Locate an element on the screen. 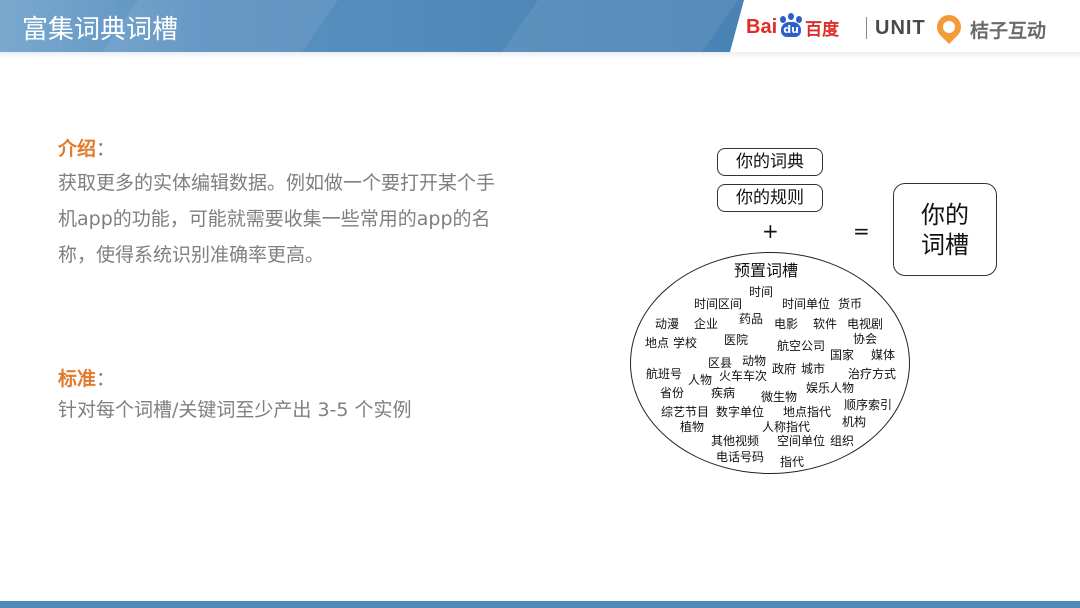 The image size is (1080, 608). header-bar: 富集词典词槽 Bai du 百度 UNIT 桔子互动 is located at coordinates (540, 26).